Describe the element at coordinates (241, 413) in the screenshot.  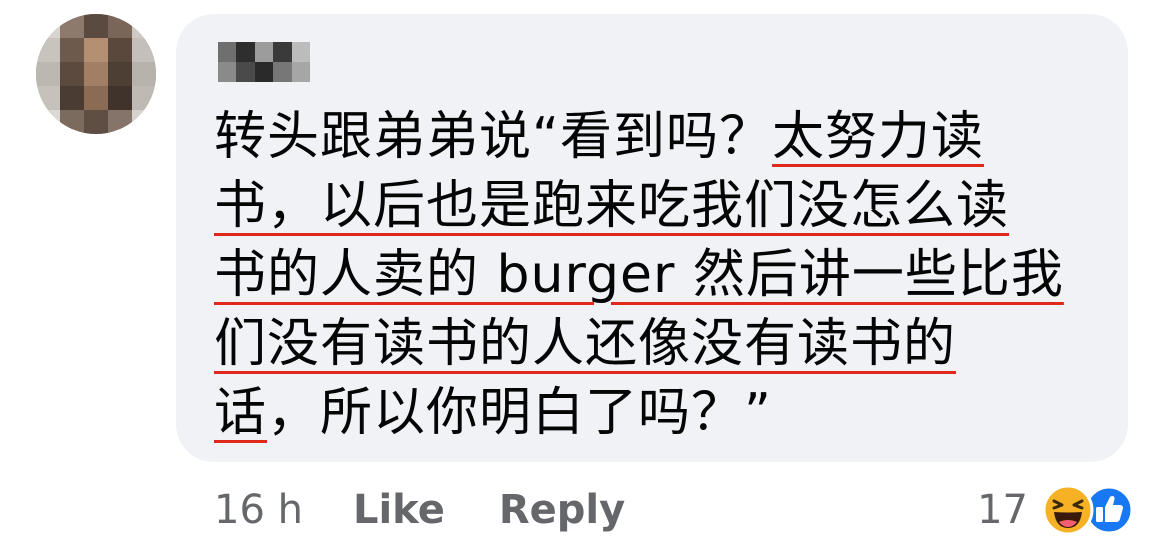
I see `underlined-text: 话` at that location.